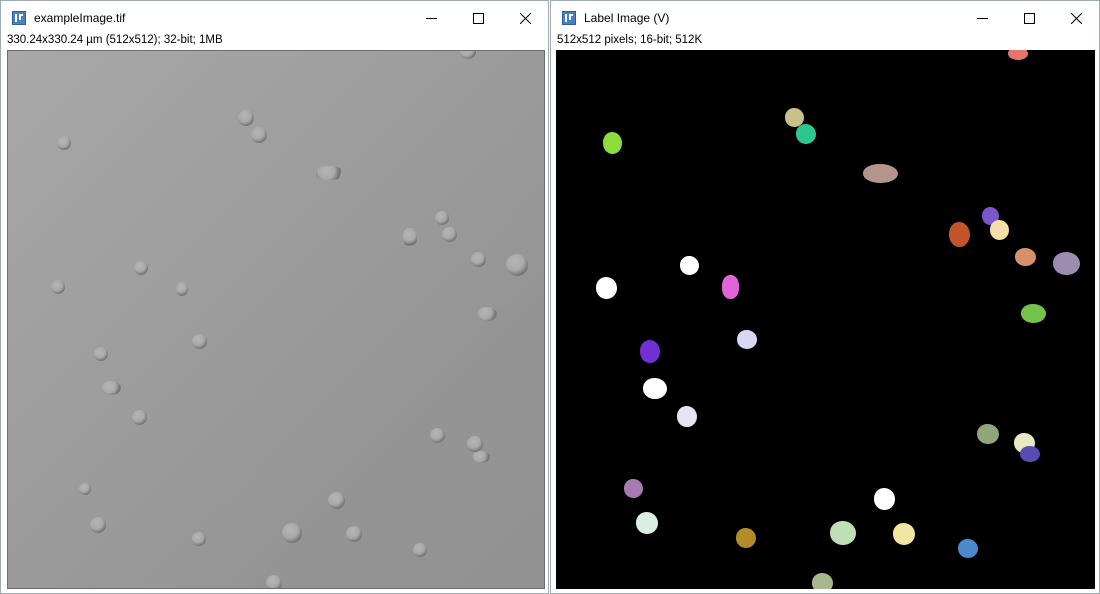 The image size is (1100, 594). I want to click on window-title: exampleImage.tif, so click(80, 18).